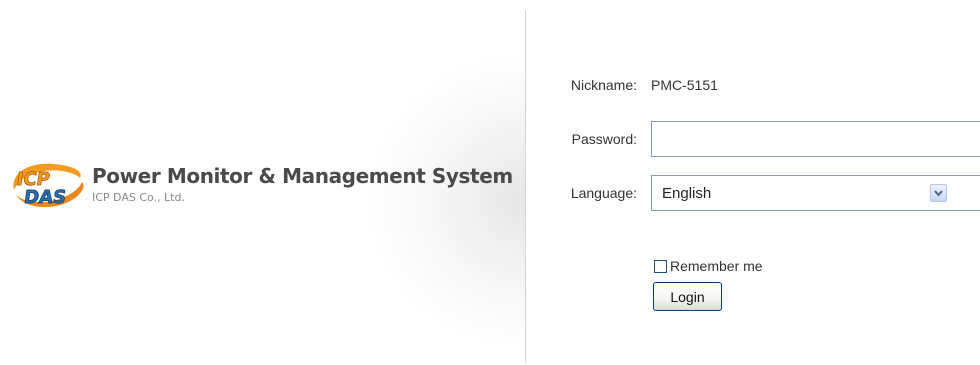  Describe the element at coordinates (138, 197) in the screenshot. I see `company-name: ICP DAS Co., Ltd.` at that location.